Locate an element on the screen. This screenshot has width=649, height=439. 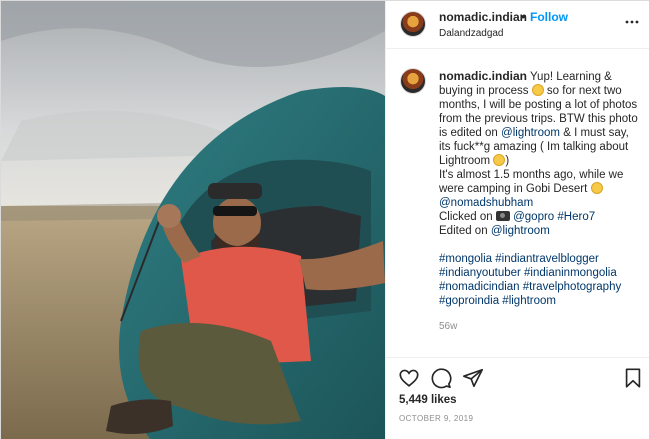
clicked-on-text: Clicked on is located at coordinates (466, 217).